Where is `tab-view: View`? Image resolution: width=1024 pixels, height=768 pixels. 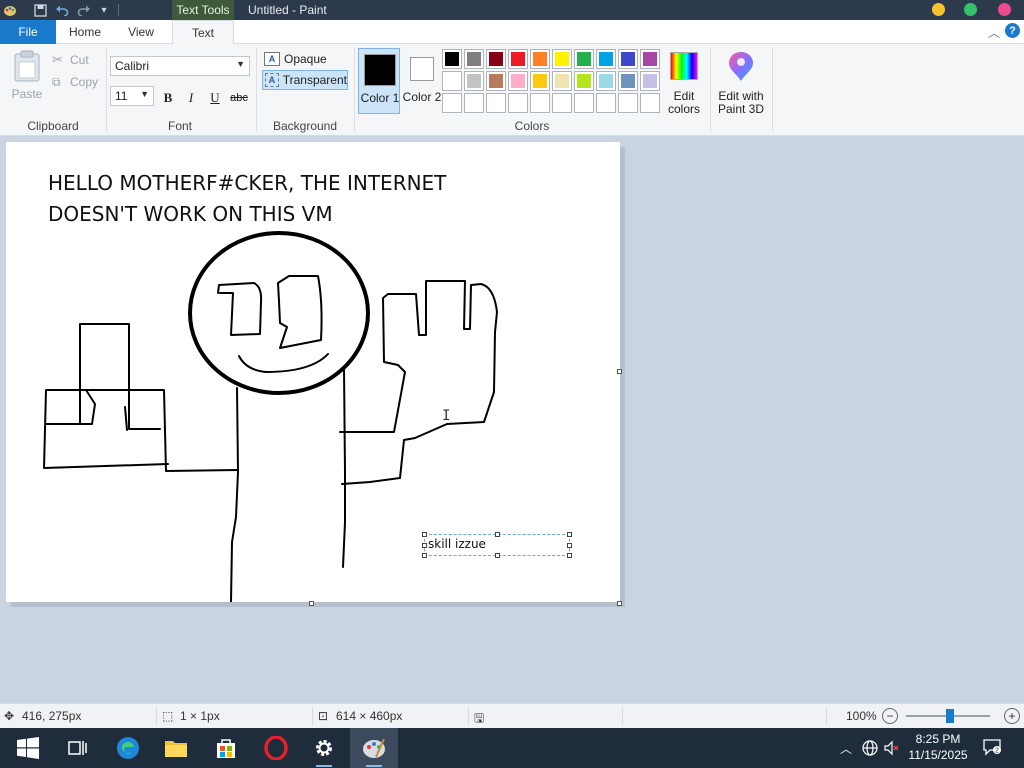
tab-view: View is located at coordinates (141, 32).